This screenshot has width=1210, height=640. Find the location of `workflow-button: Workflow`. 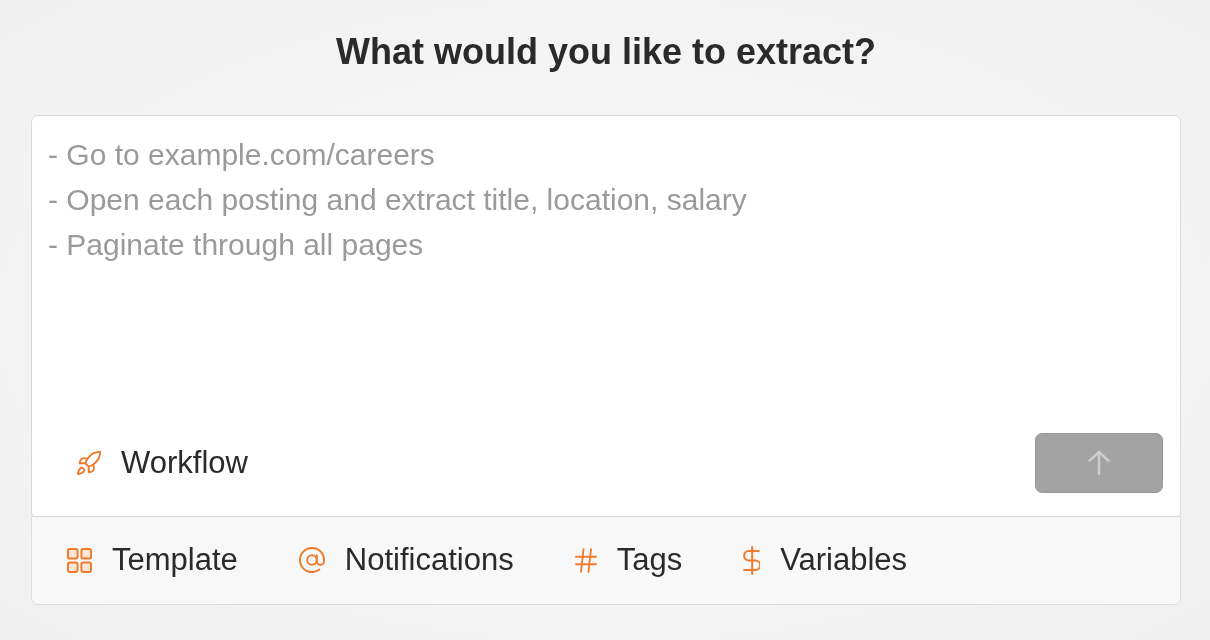

workflow-button: Workflow is located at coordinates (162, 463).